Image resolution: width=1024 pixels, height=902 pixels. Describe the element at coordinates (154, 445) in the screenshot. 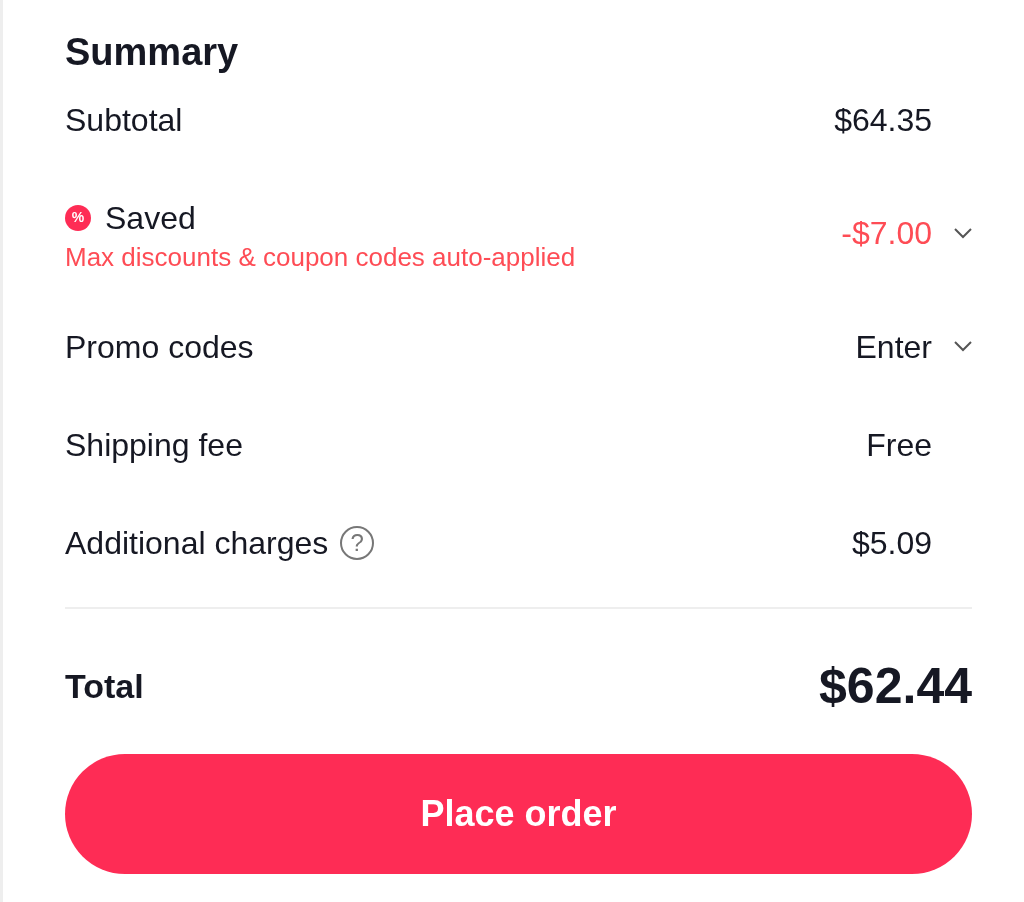

I see `row-label: Shipping fee` at that location.